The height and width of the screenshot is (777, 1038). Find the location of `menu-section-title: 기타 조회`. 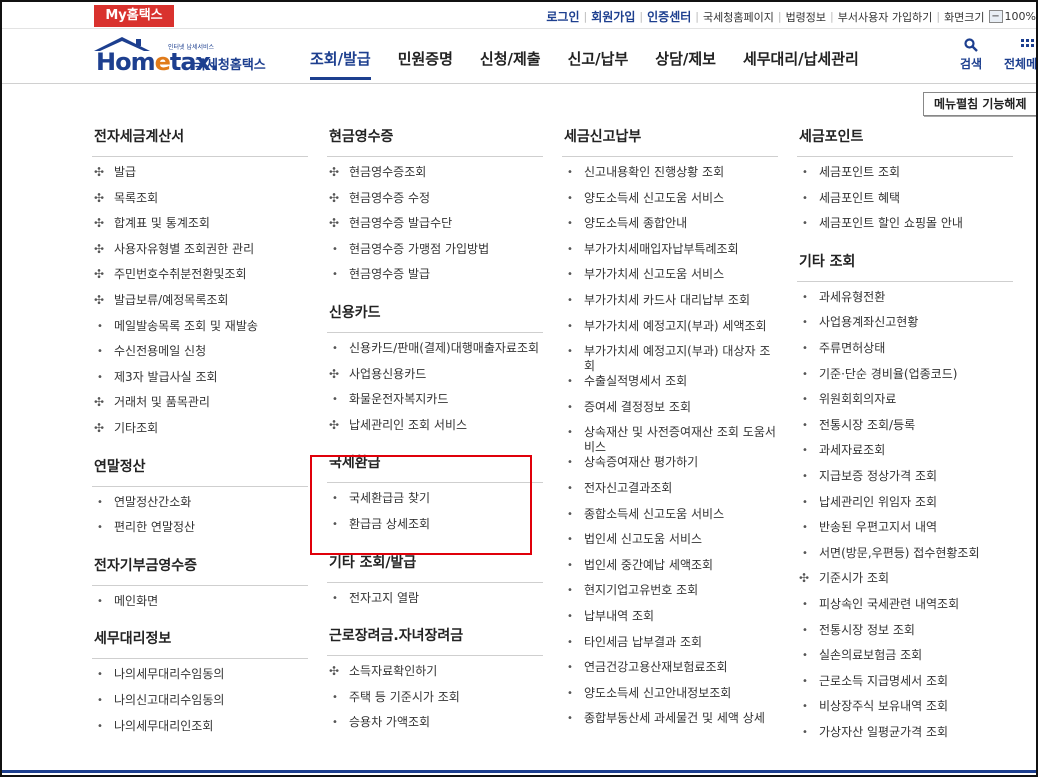

menu-section-title: 기타 조회 is located at coordinates (905, 267).